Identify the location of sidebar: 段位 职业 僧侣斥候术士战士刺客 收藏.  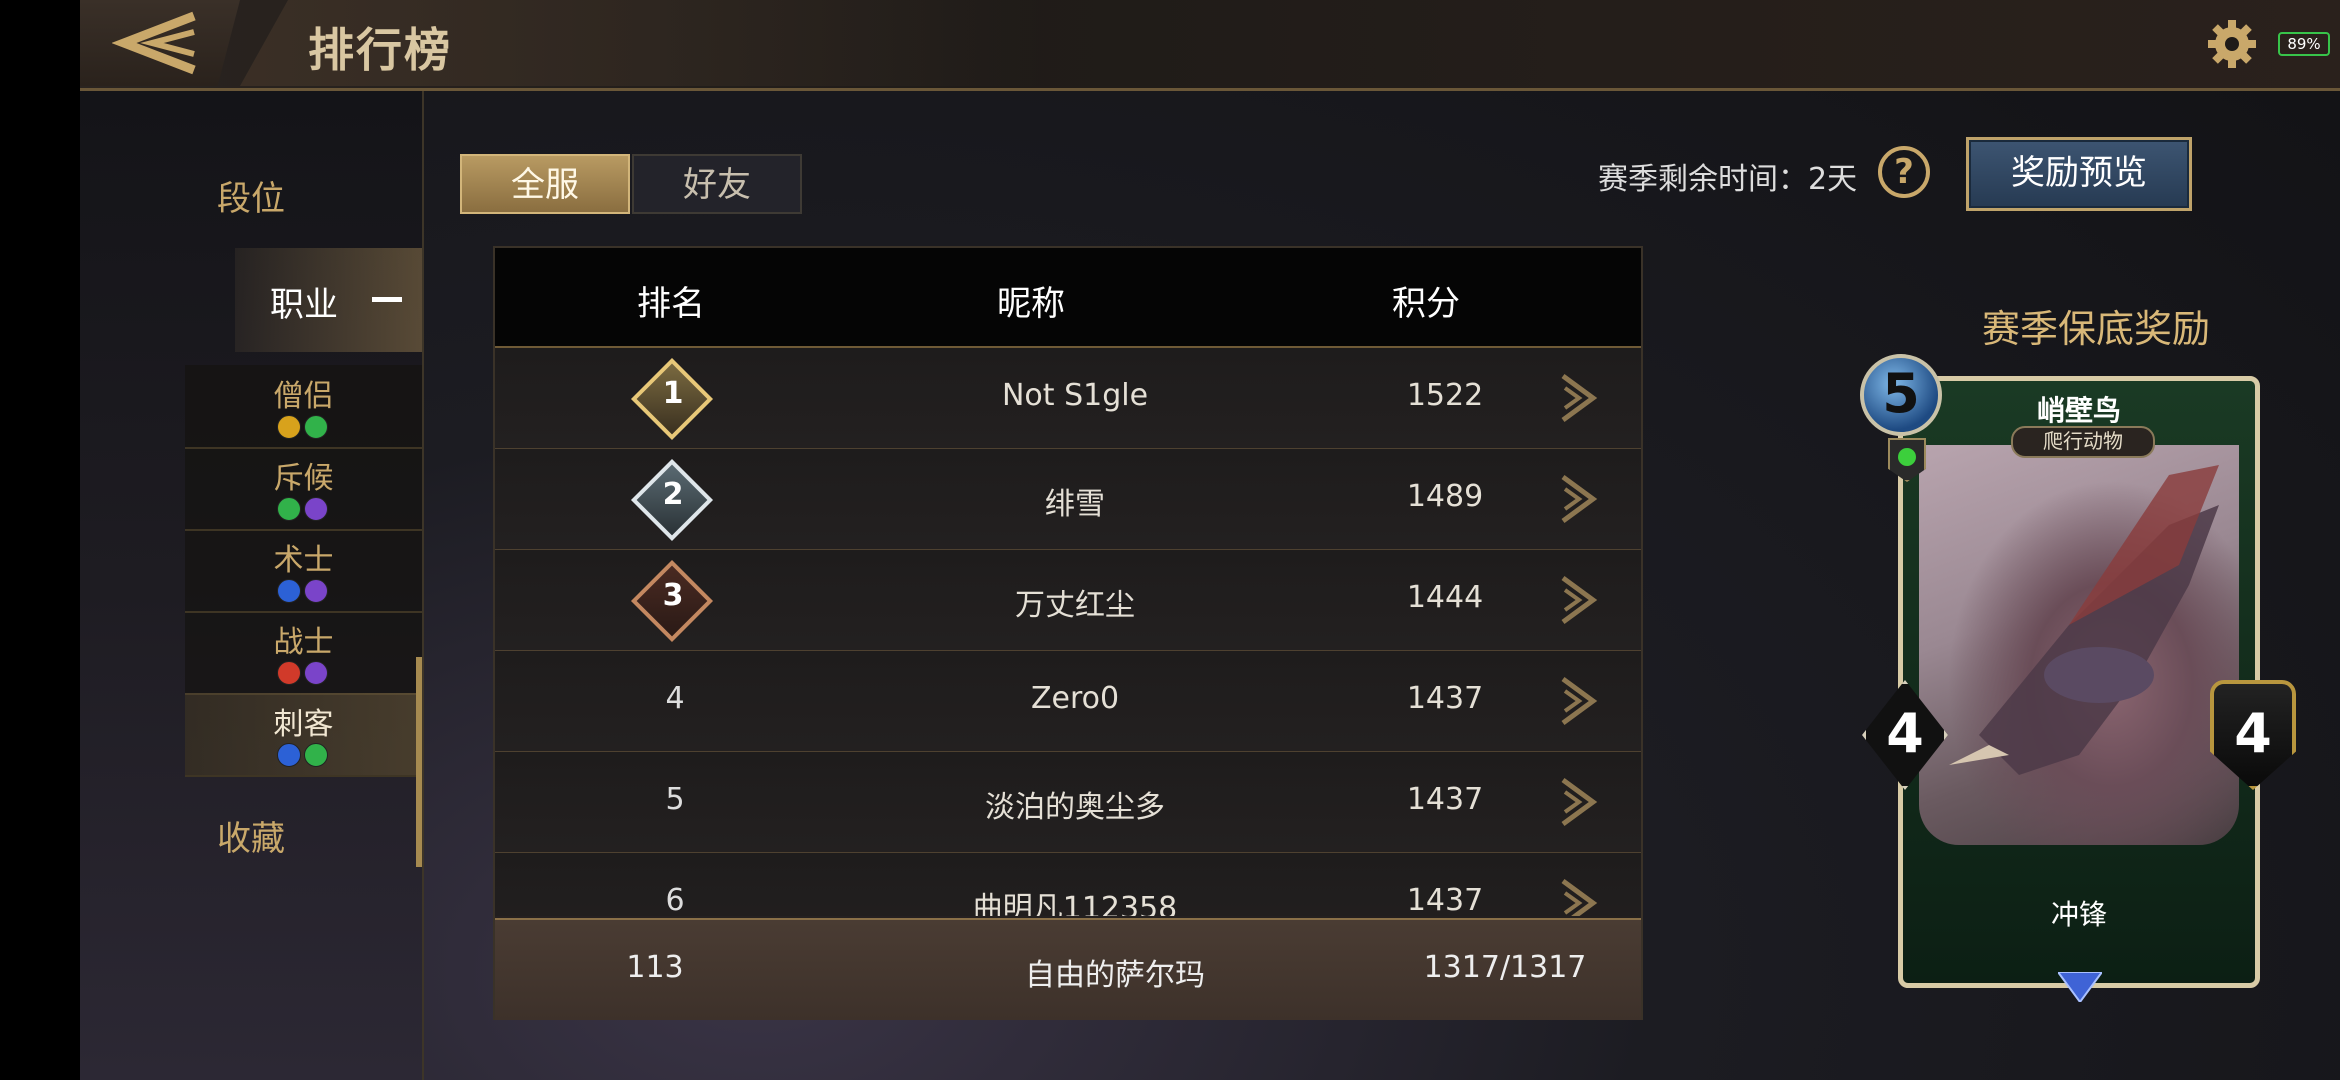
(252, 585).